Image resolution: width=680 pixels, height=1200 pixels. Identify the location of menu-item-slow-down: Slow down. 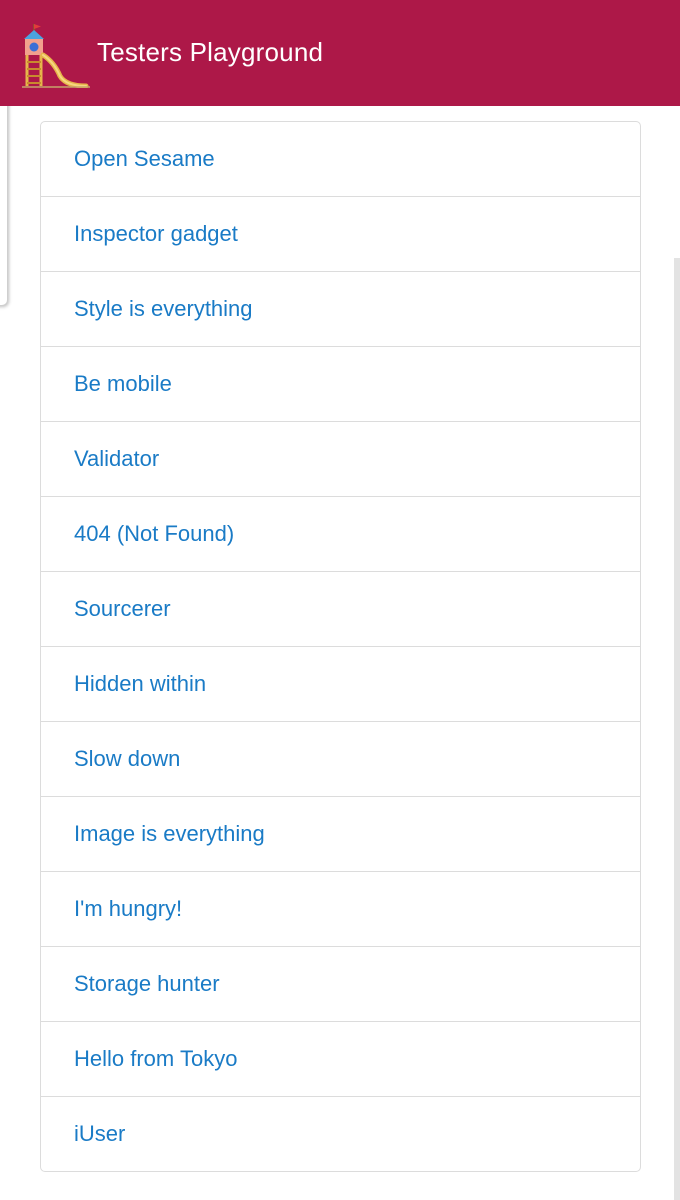
(340, 758).